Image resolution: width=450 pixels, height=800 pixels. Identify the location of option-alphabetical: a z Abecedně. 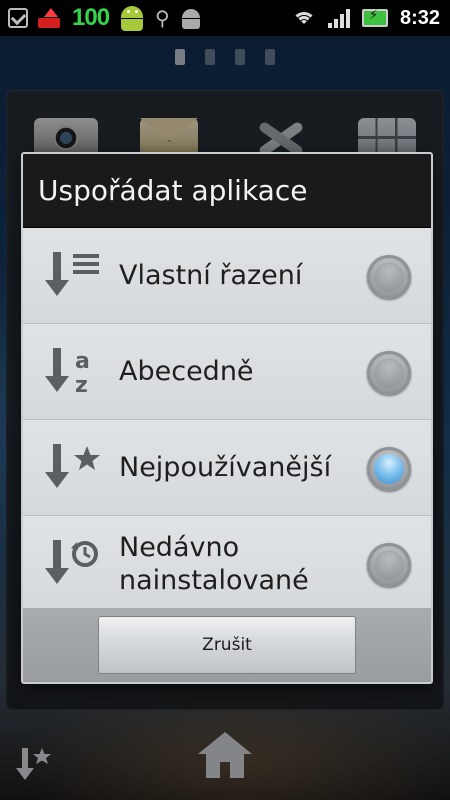
(227, 372).